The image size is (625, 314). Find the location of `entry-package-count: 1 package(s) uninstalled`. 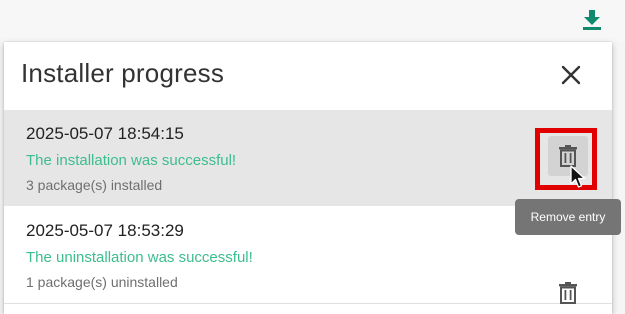

entry-package-count: 1 package(s) uninstalled is located at coordinates (102, 282).